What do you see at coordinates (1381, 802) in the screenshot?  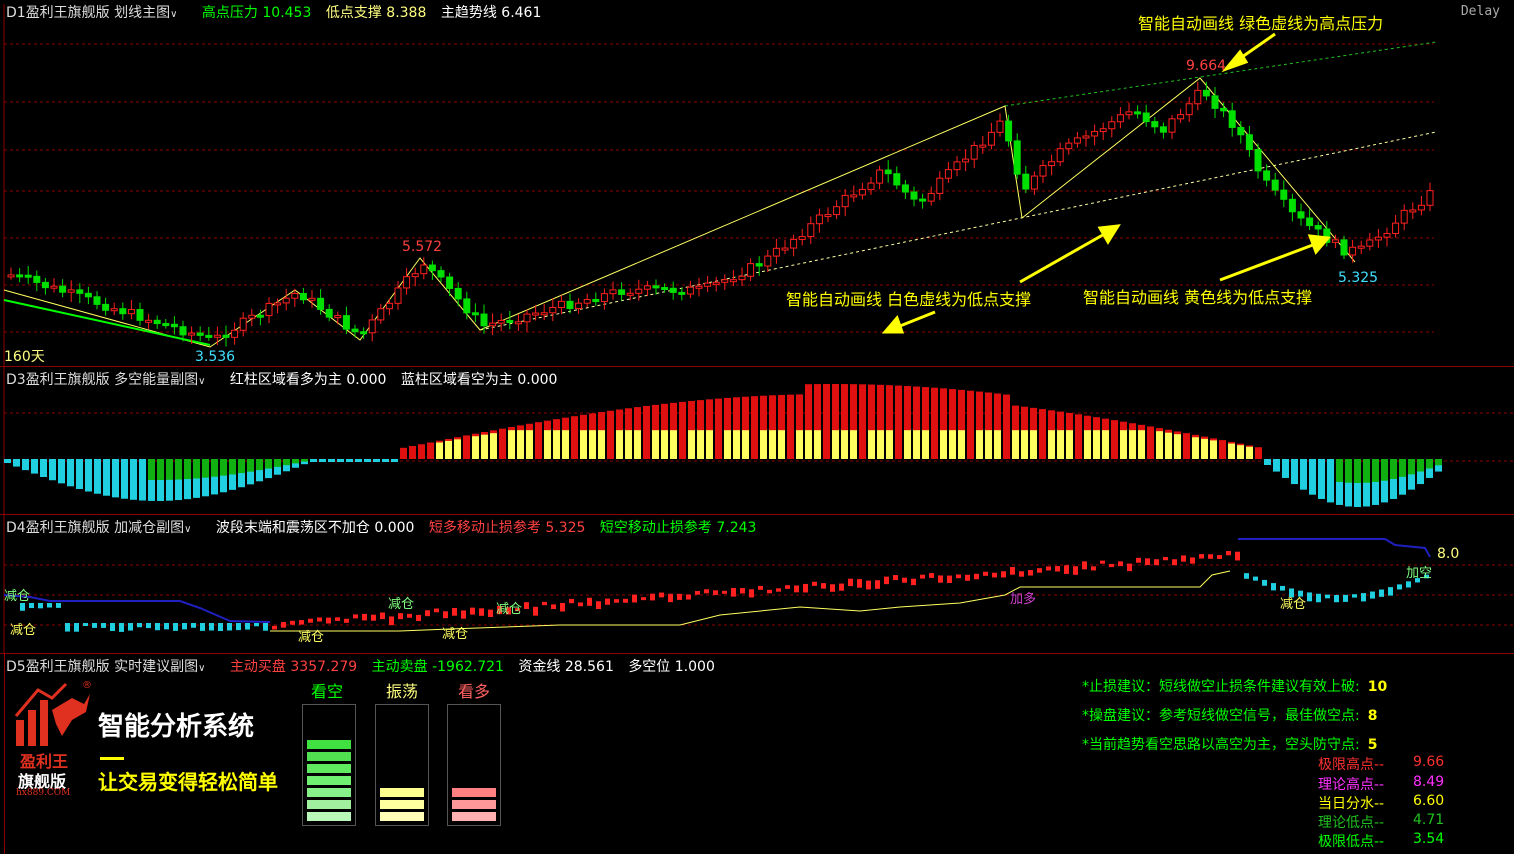 I see `level-day-split: 当日分水-- 6.60` at bounding box center [1381, 802].